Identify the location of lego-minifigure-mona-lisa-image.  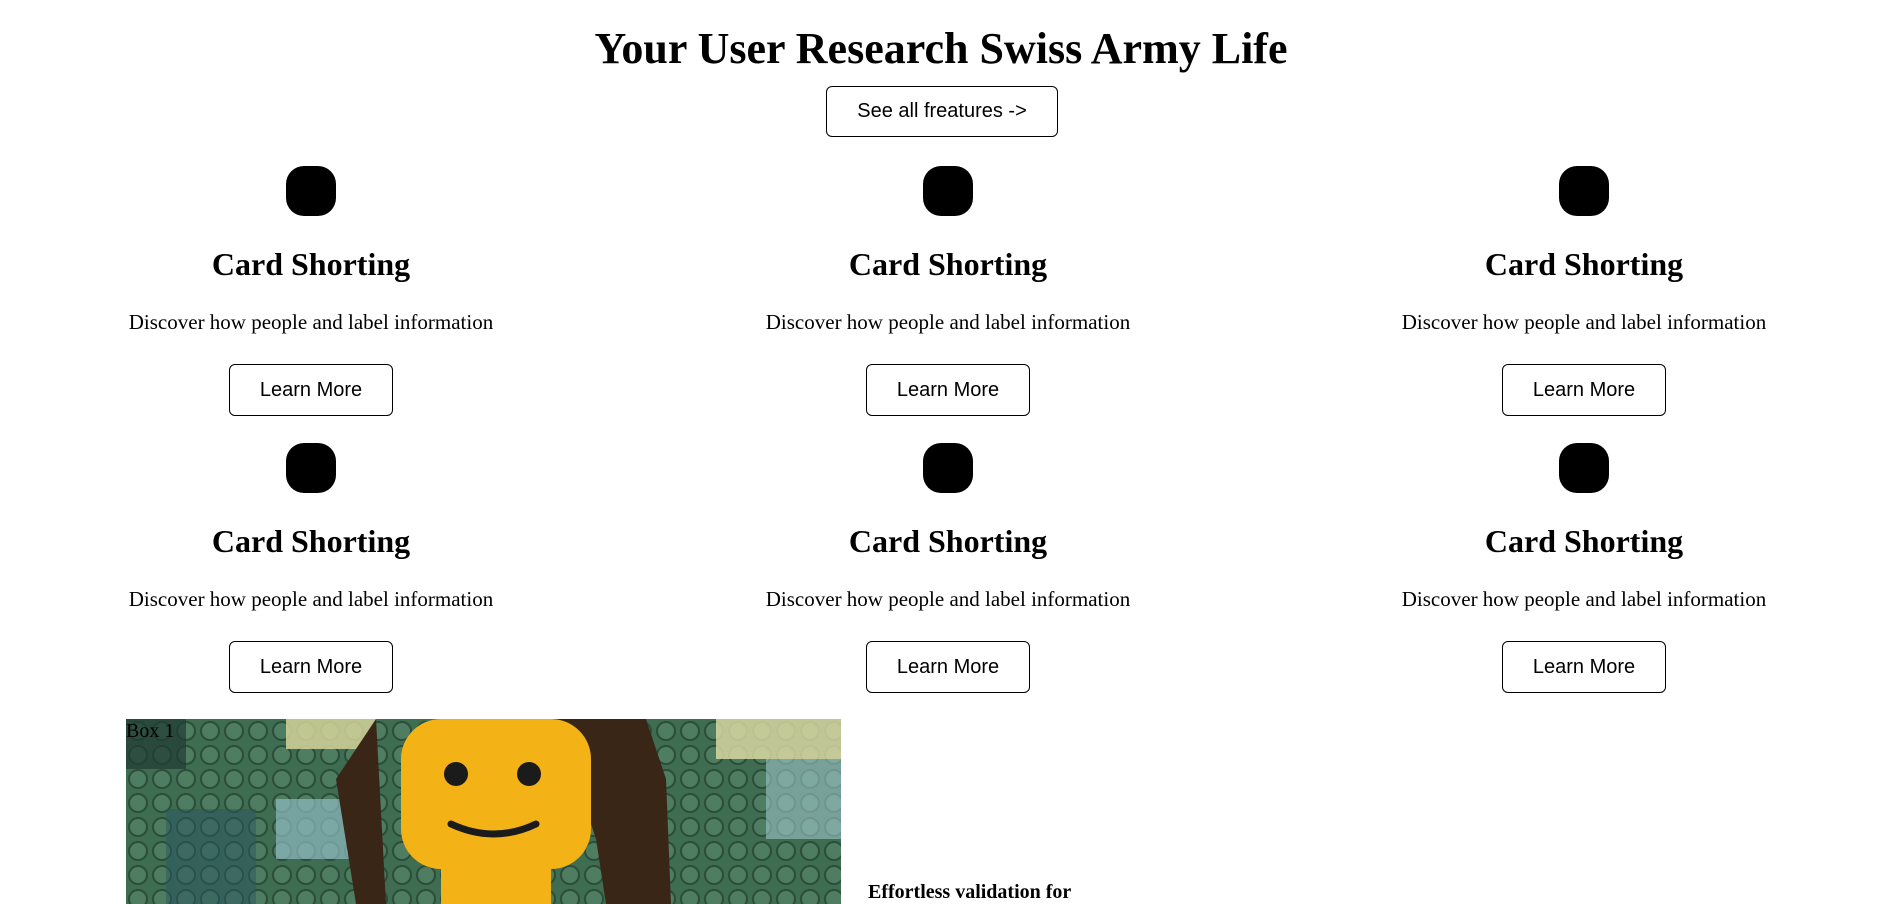
(483, 811).